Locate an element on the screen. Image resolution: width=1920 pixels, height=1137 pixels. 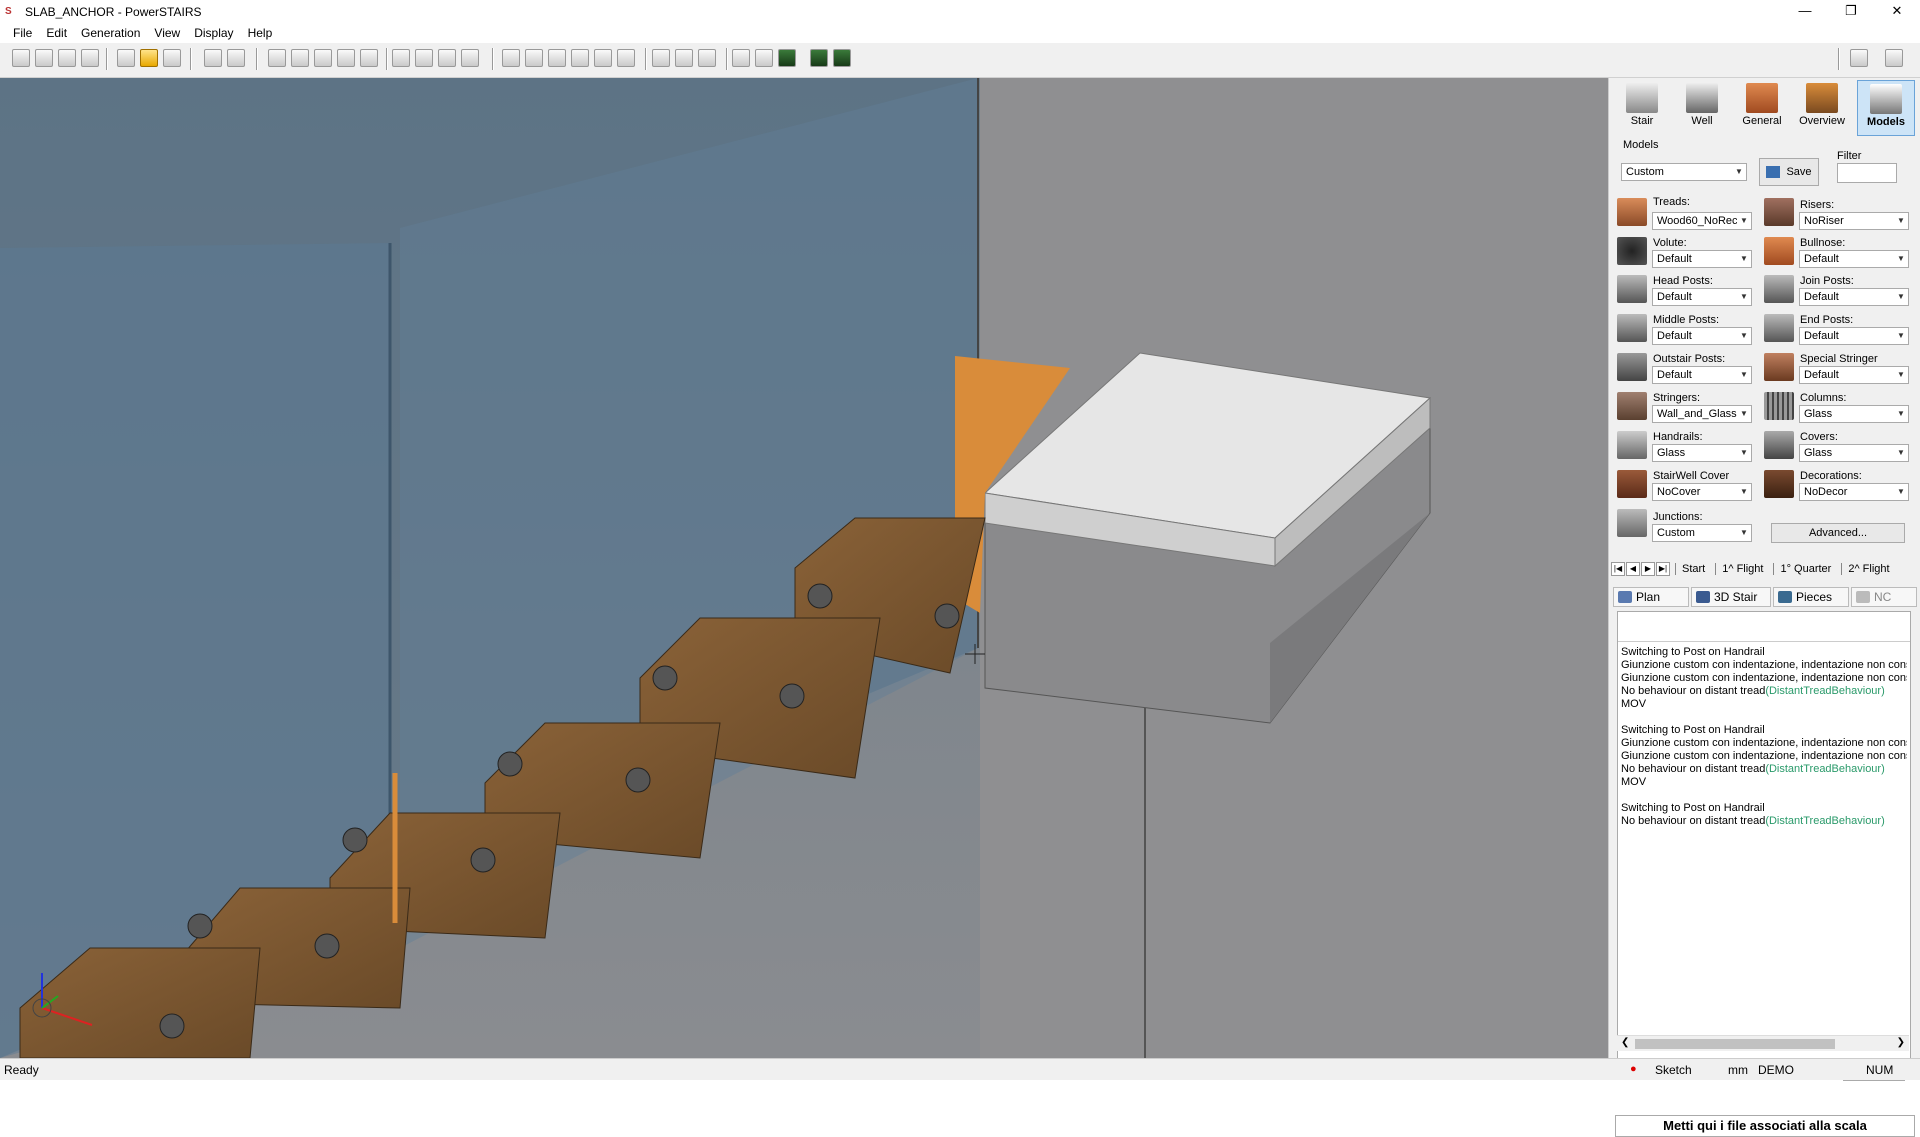
stairwell-cover-select: NoCover ▼ is located at coordinates (1702, 492).